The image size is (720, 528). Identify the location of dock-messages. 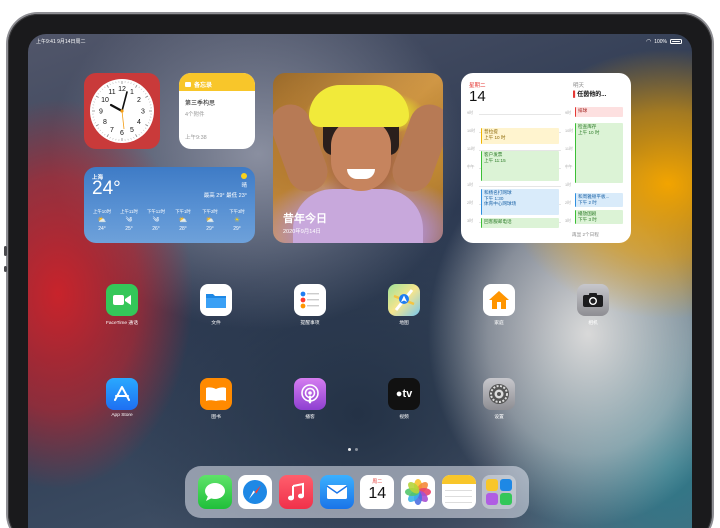
(214, 492).